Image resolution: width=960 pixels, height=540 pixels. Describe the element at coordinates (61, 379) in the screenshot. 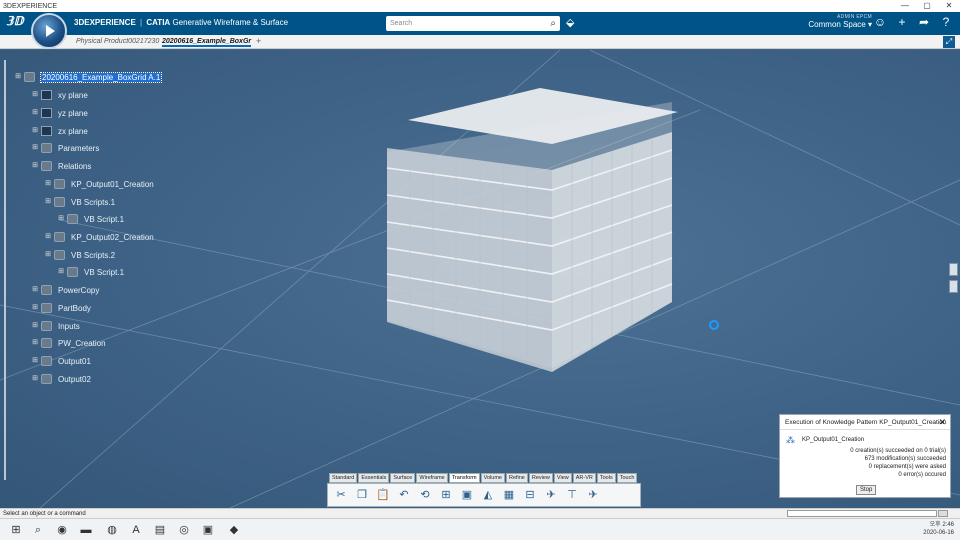

I see `tree-node: ⊞ Output02` at that location.